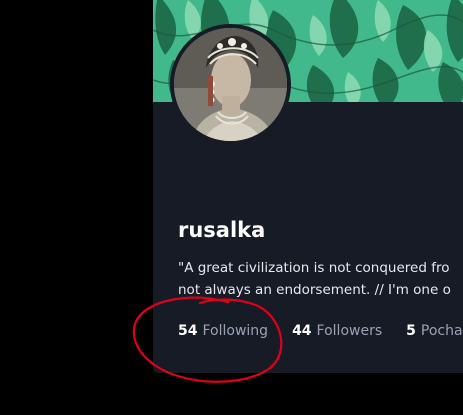 The image size is (463, 415). What do you see at coordinates (441, 331) in the screenshot?
I see `third-stat-label: Pocha` at bounding box center [441, 331].